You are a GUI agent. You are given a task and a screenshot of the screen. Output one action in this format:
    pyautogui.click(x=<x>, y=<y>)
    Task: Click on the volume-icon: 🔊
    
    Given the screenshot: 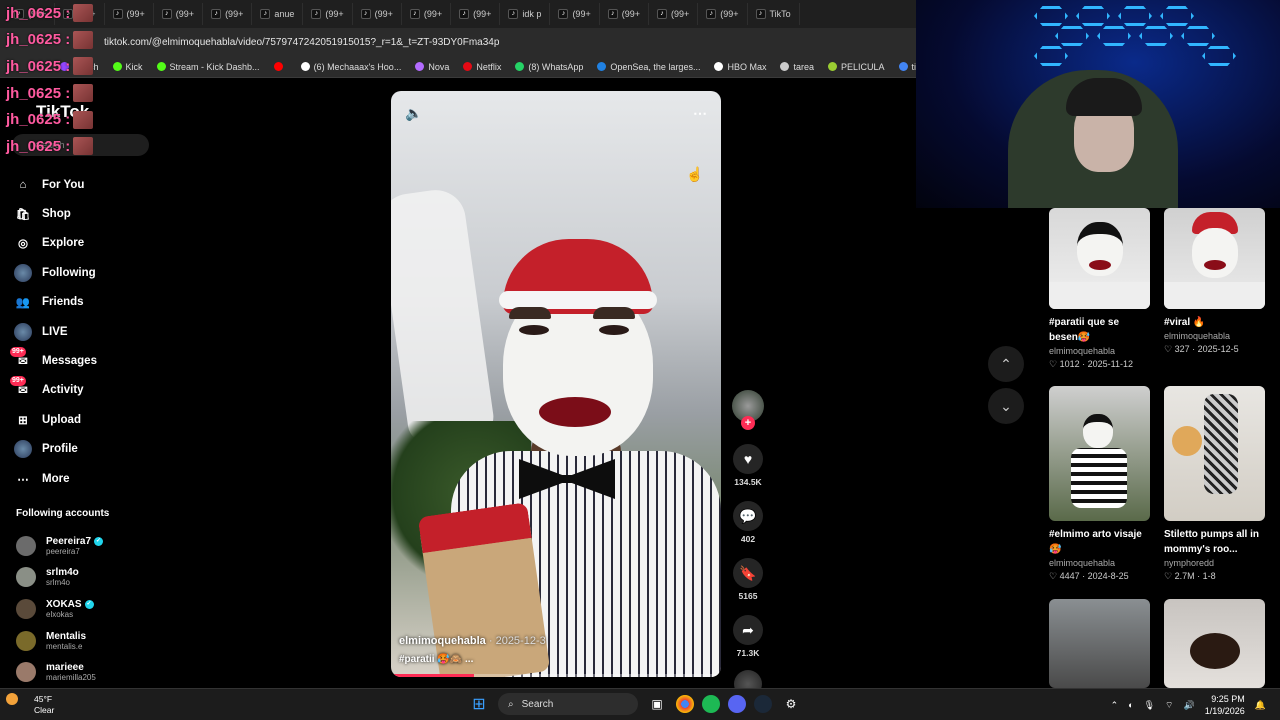 What is the action you would take?
    pyautogui.click(x=1189, y=705)
    